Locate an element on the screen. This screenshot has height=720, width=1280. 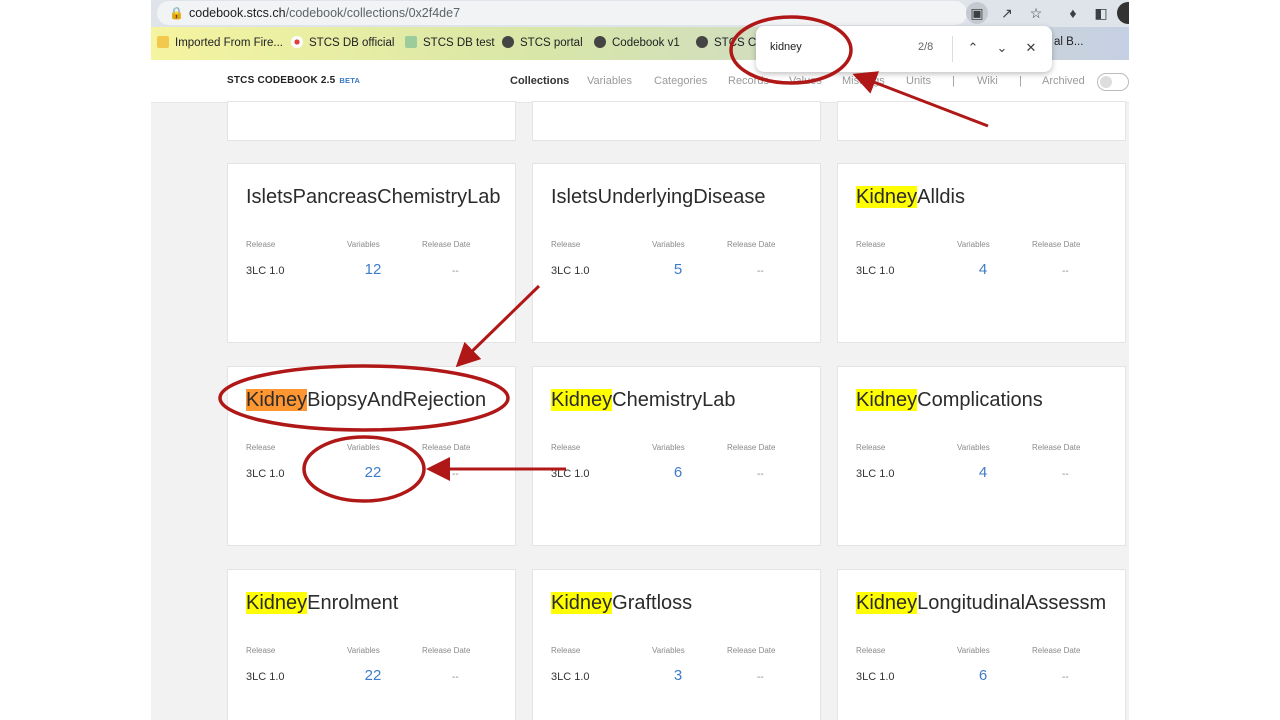
collection-title: KidneyEnrolment is located at coordinates (322, 603).